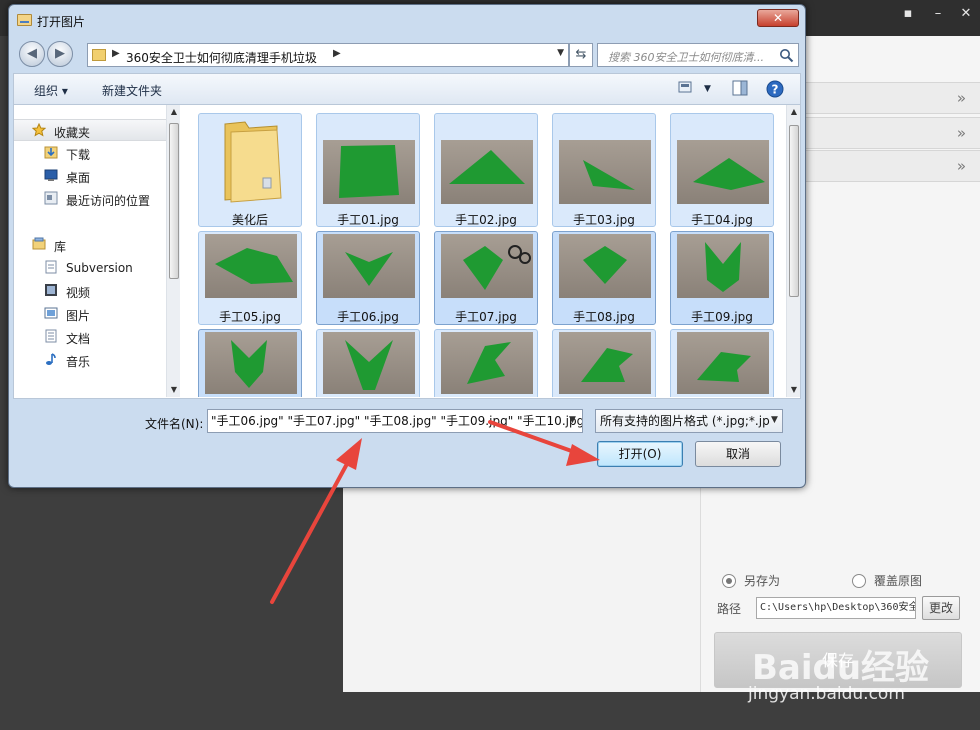 The width and height of the screenshot is (980, 730). Describe the element at coordinates (786, 55) in the screenshot. I see `search-icon` at that location.